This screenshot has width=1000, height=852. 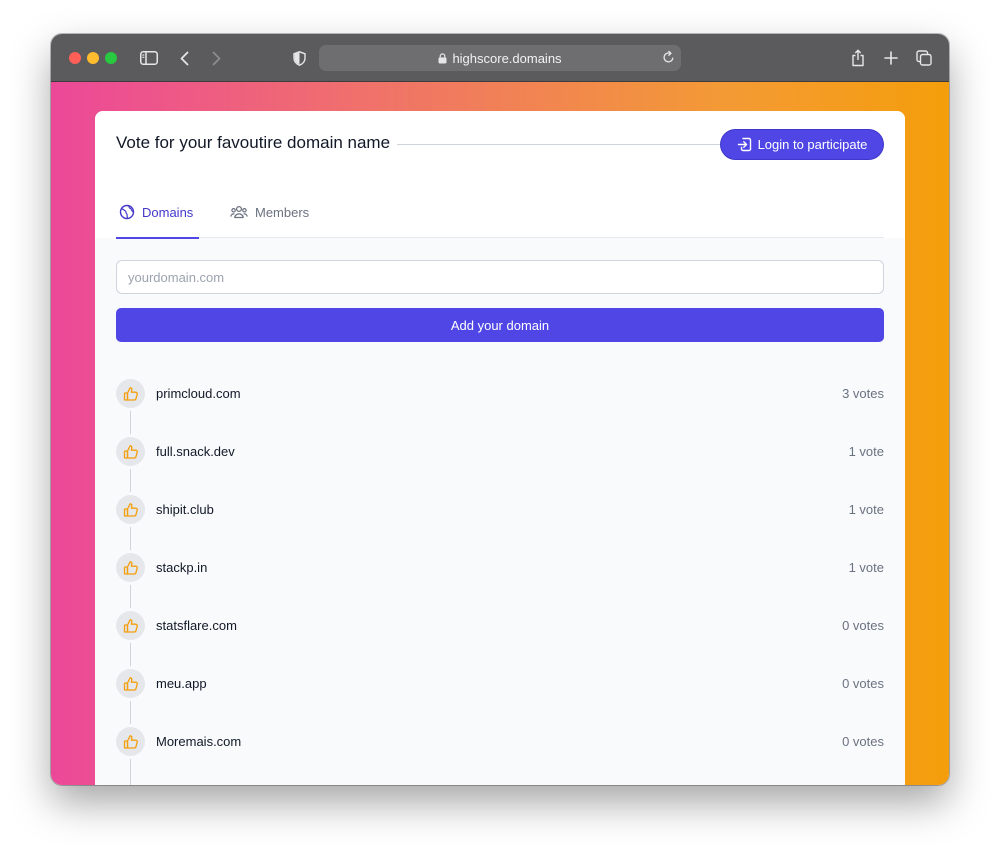 I want to click on minimize-window-button, so click(x=93, y=58).